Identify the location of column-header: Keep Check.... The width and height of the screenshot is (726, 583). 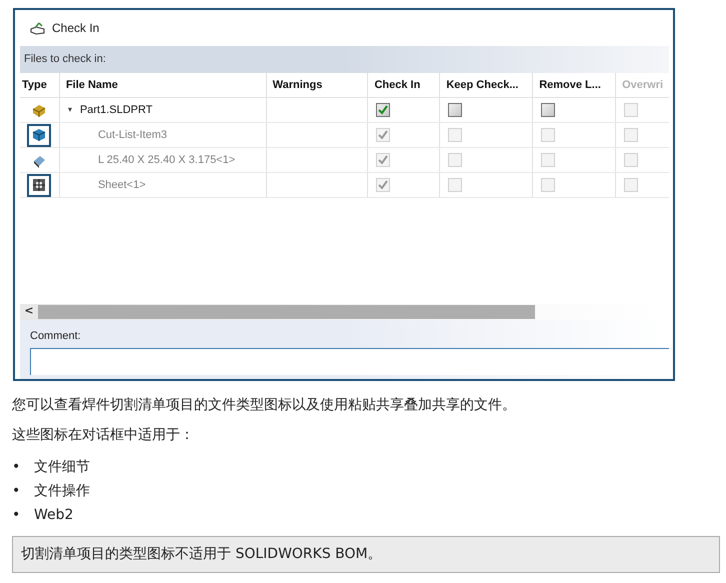
(487, 85).